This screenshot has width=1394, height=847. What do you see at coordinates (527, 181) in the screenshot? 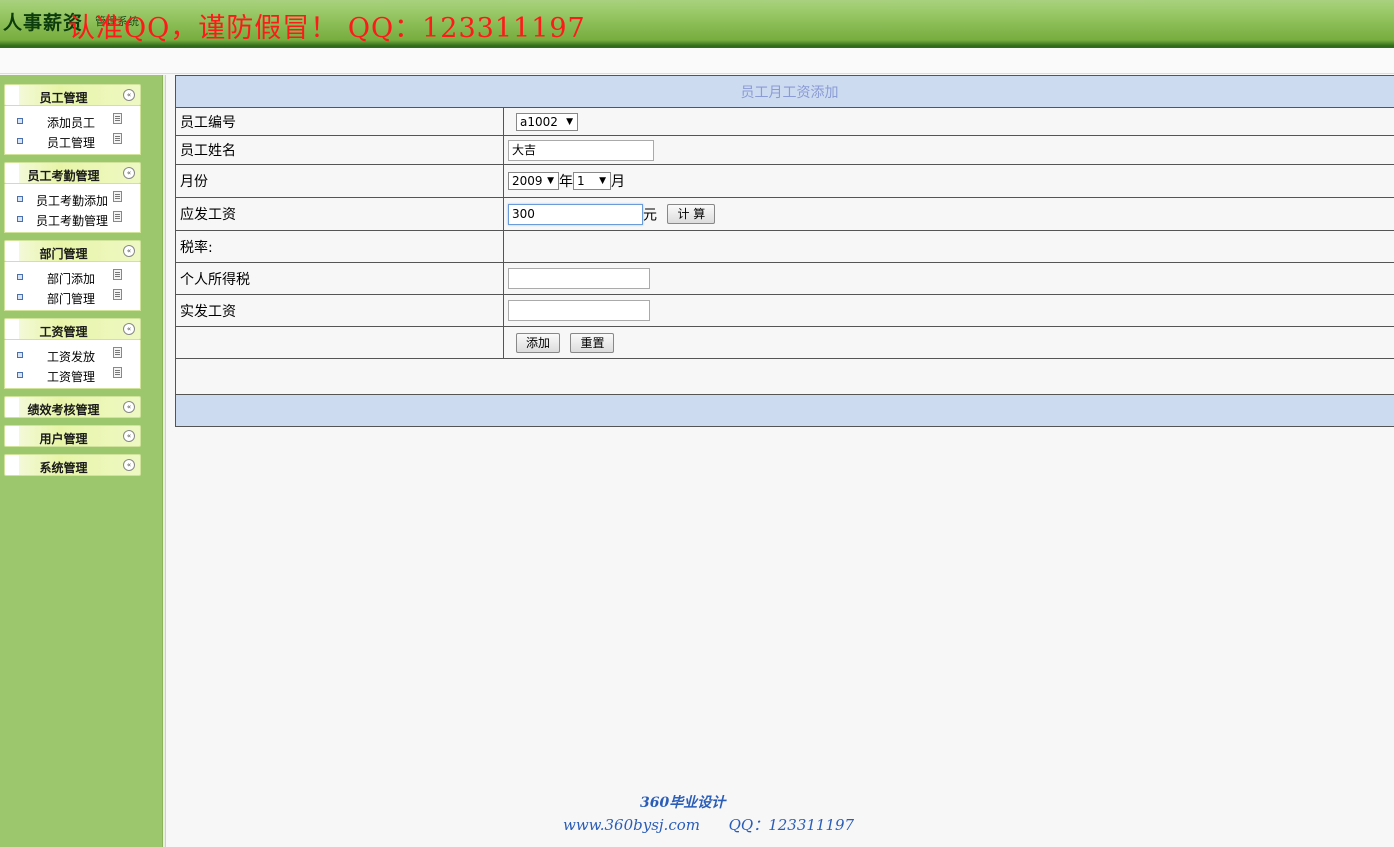
I see `year-value: 2009` at bounding box center [527, 181].